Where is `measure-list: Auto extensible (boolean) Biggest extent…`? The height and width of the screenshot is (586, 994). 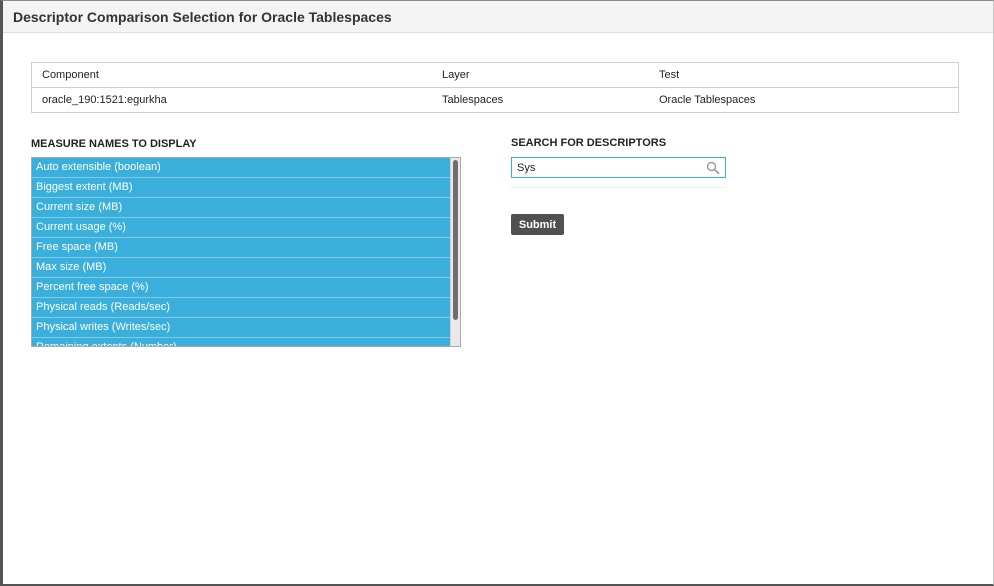
measure-list: Auto extensible (boolean) Biggest extent… is located at coordinates (242, 252).